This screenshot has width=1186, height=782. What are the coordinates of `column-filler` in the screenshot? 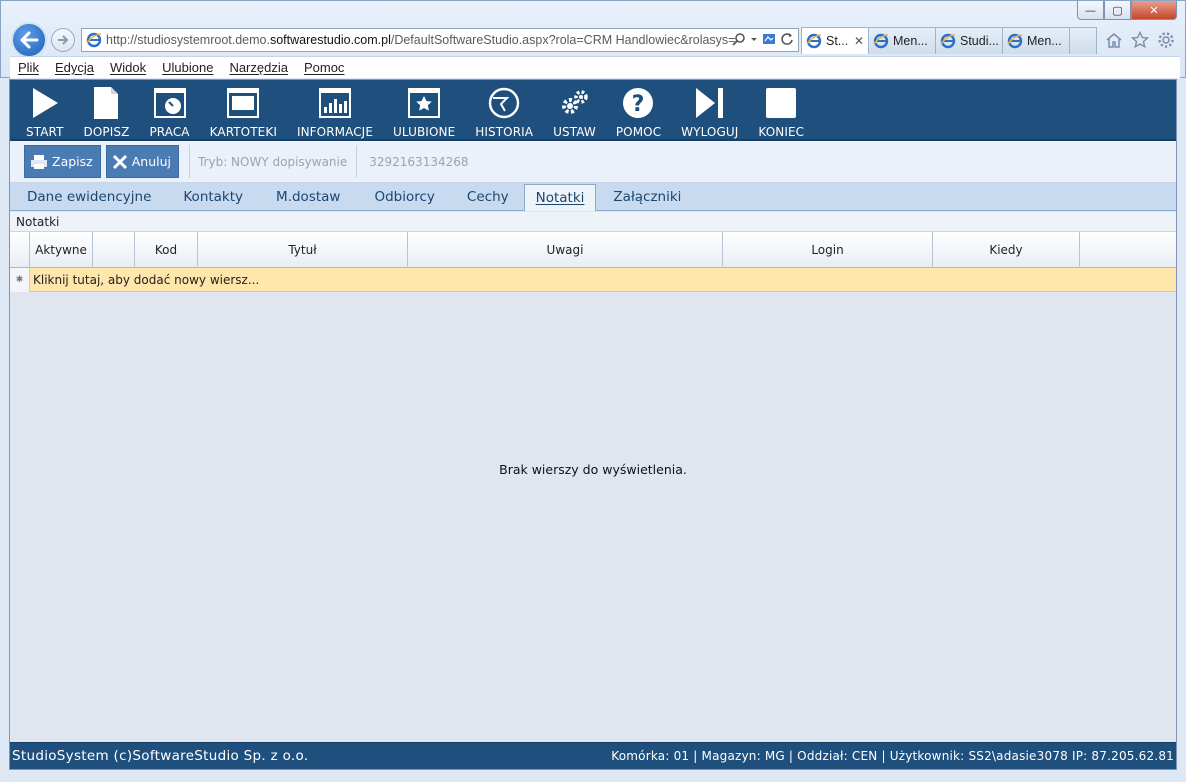 It's located at (1127, 250).